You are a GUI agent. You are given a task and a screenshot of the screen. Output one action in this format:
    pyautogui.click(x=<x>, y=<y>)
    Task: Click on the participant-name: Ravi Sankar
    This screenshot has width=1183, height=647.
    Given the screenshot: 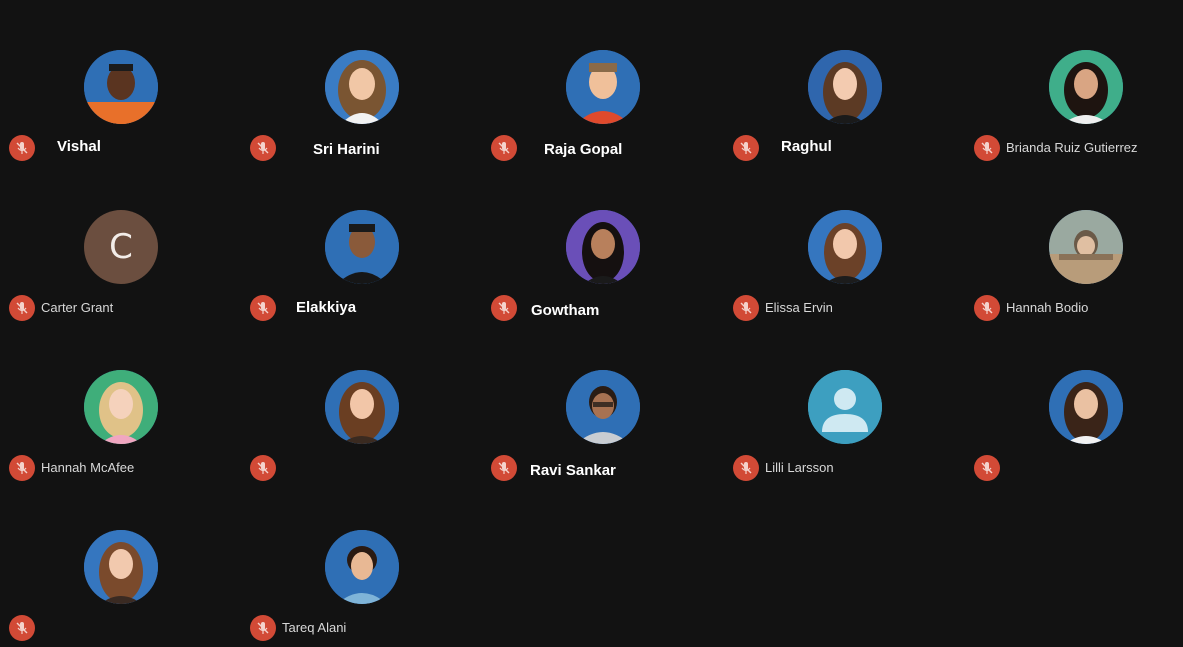 What is the action you would take?
    pyautogui.click(x=573, y=470)
    